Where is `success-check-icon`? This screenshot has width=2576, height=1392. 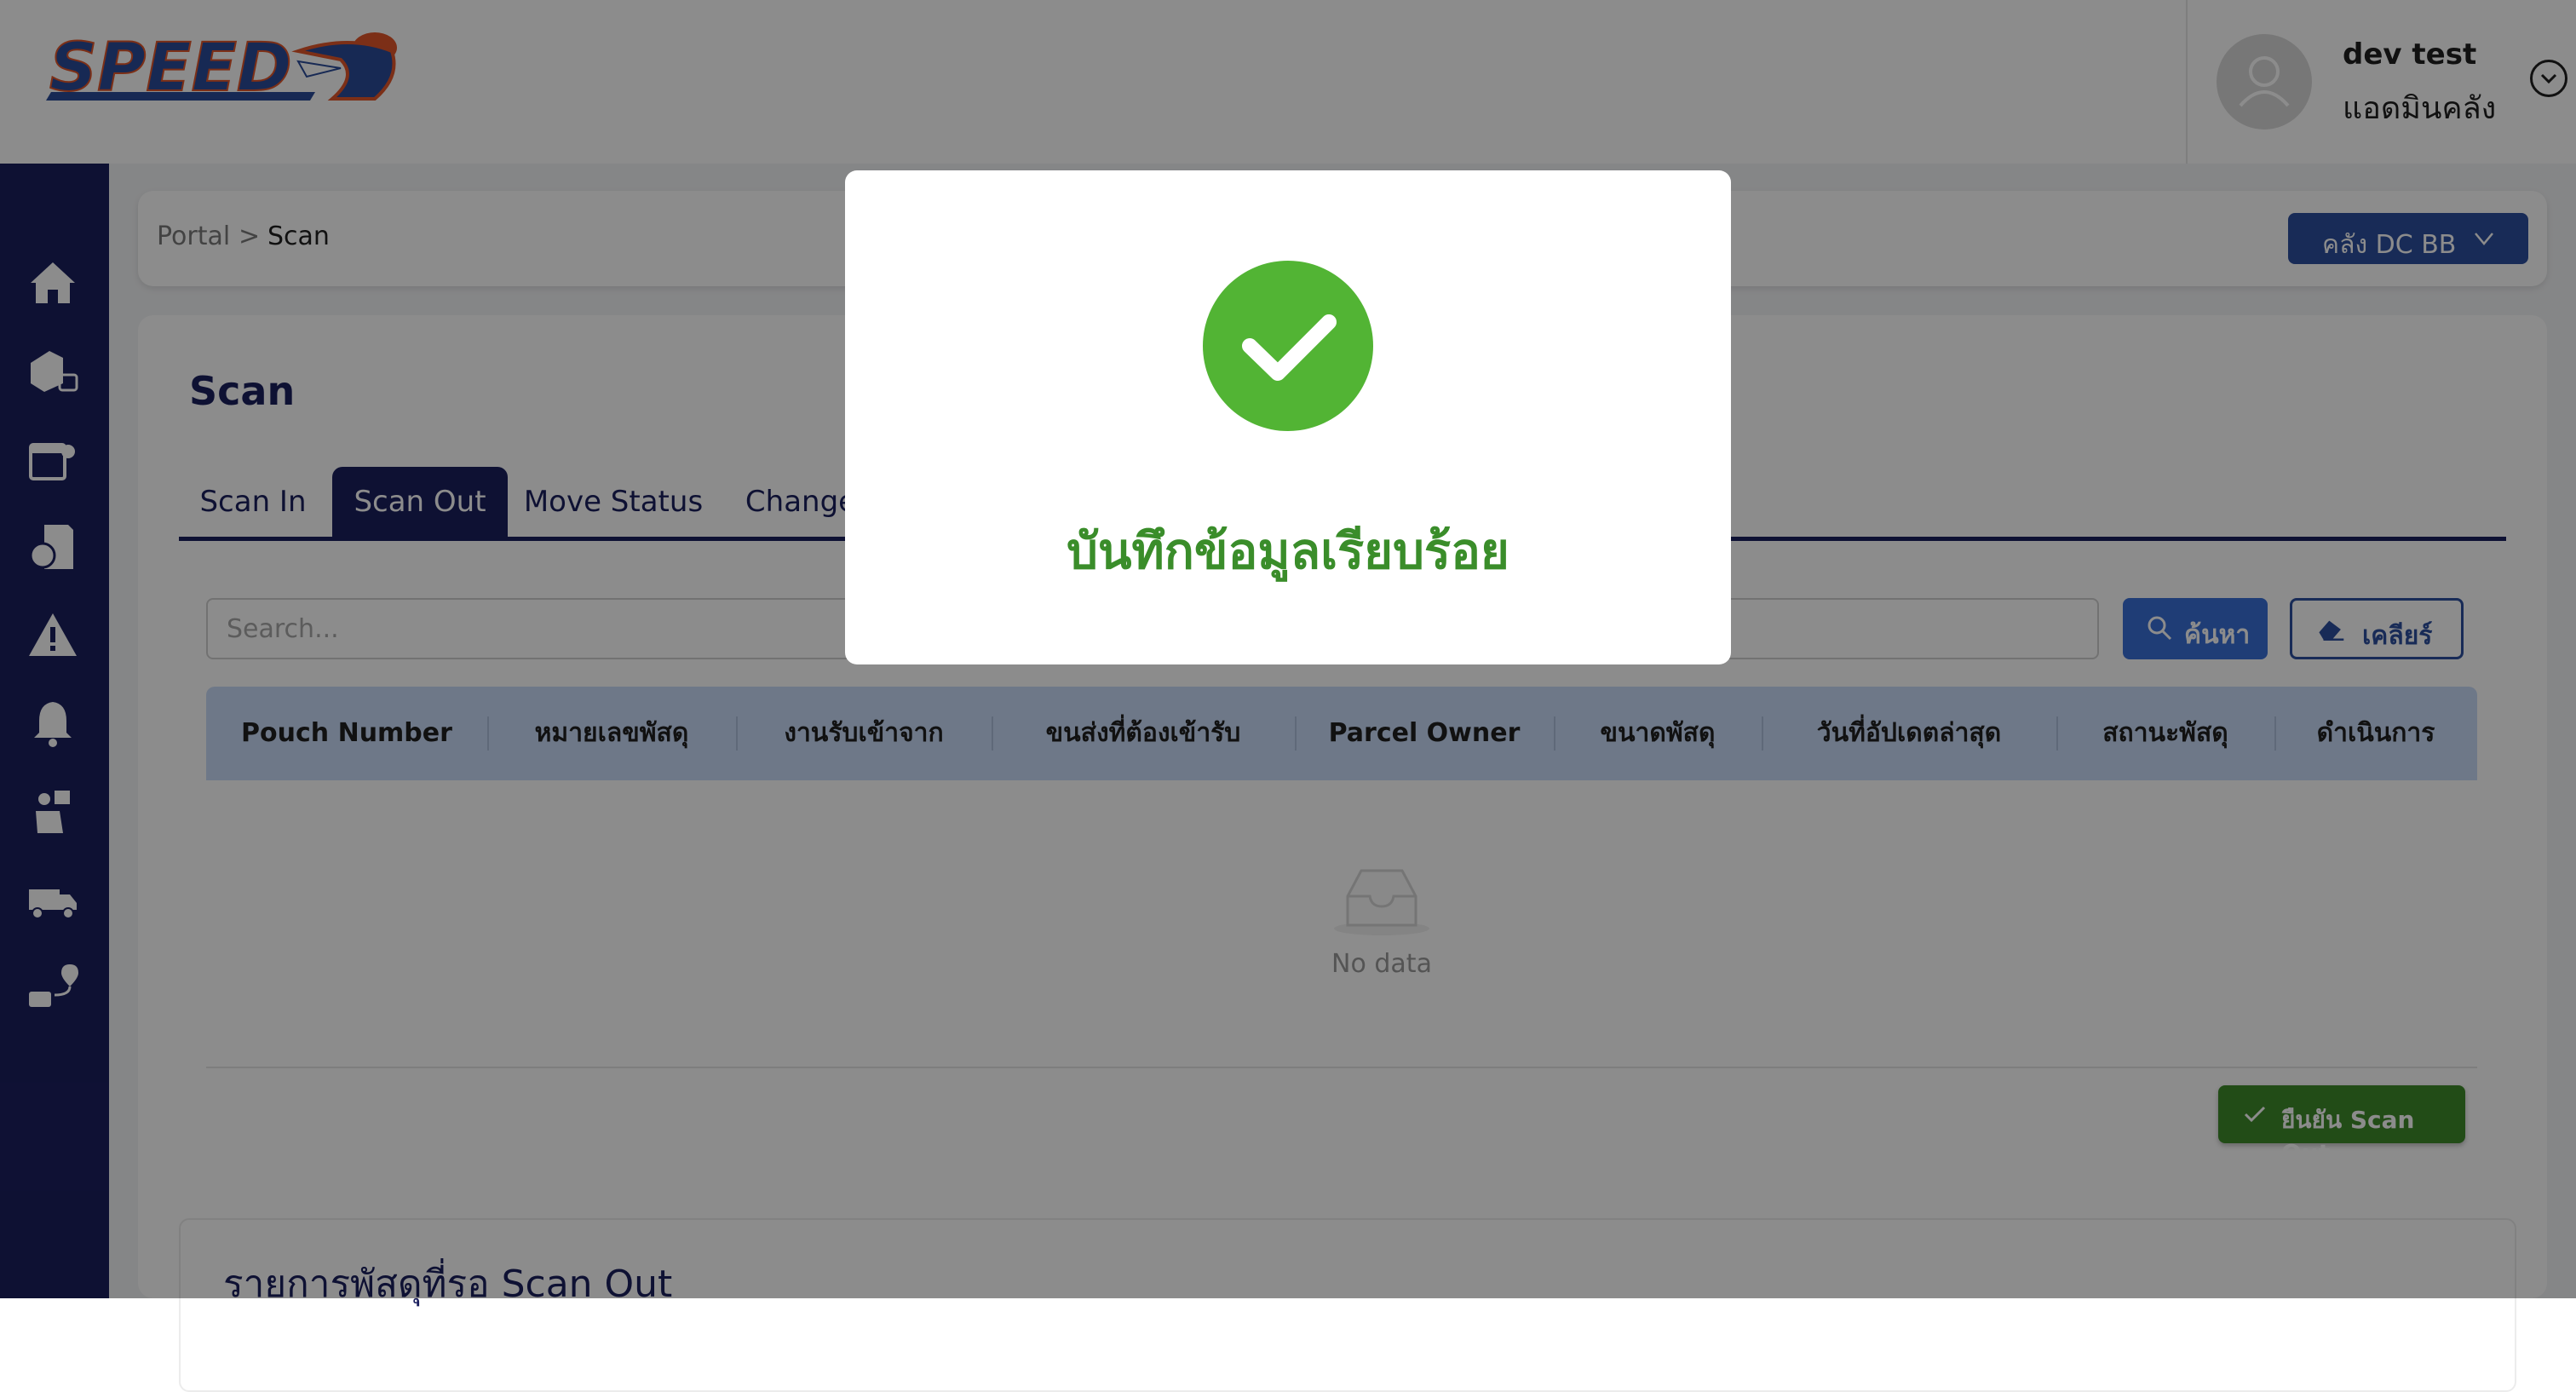 success-check-icon is located at coordinates (1288, 346).